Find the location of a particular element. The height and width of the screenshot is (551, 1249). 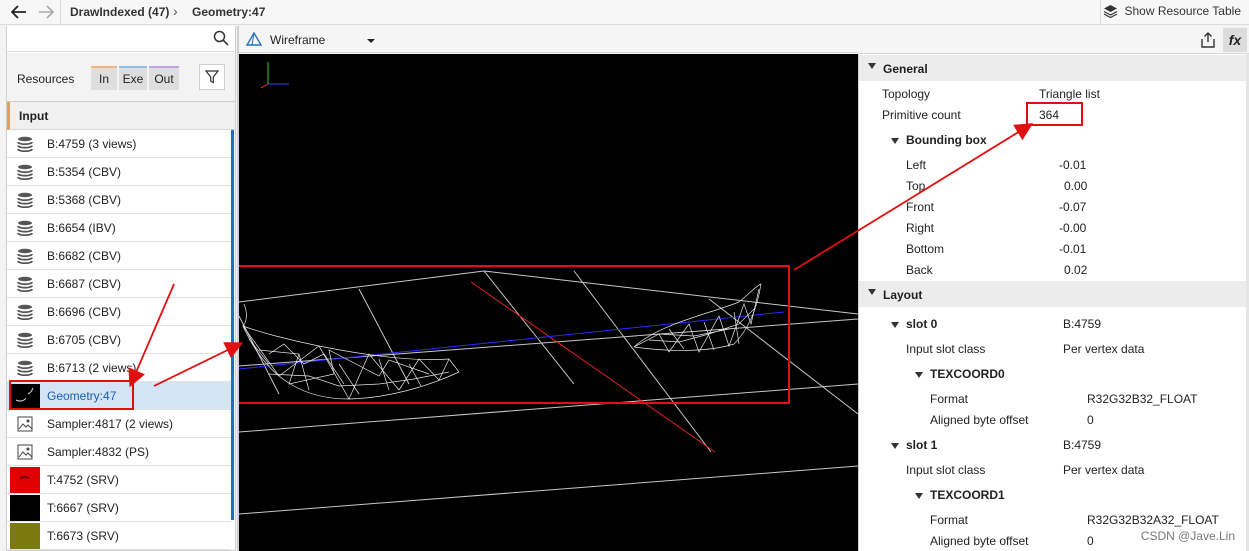

property-value: -0.00 is located at coordinates (1073, 228).